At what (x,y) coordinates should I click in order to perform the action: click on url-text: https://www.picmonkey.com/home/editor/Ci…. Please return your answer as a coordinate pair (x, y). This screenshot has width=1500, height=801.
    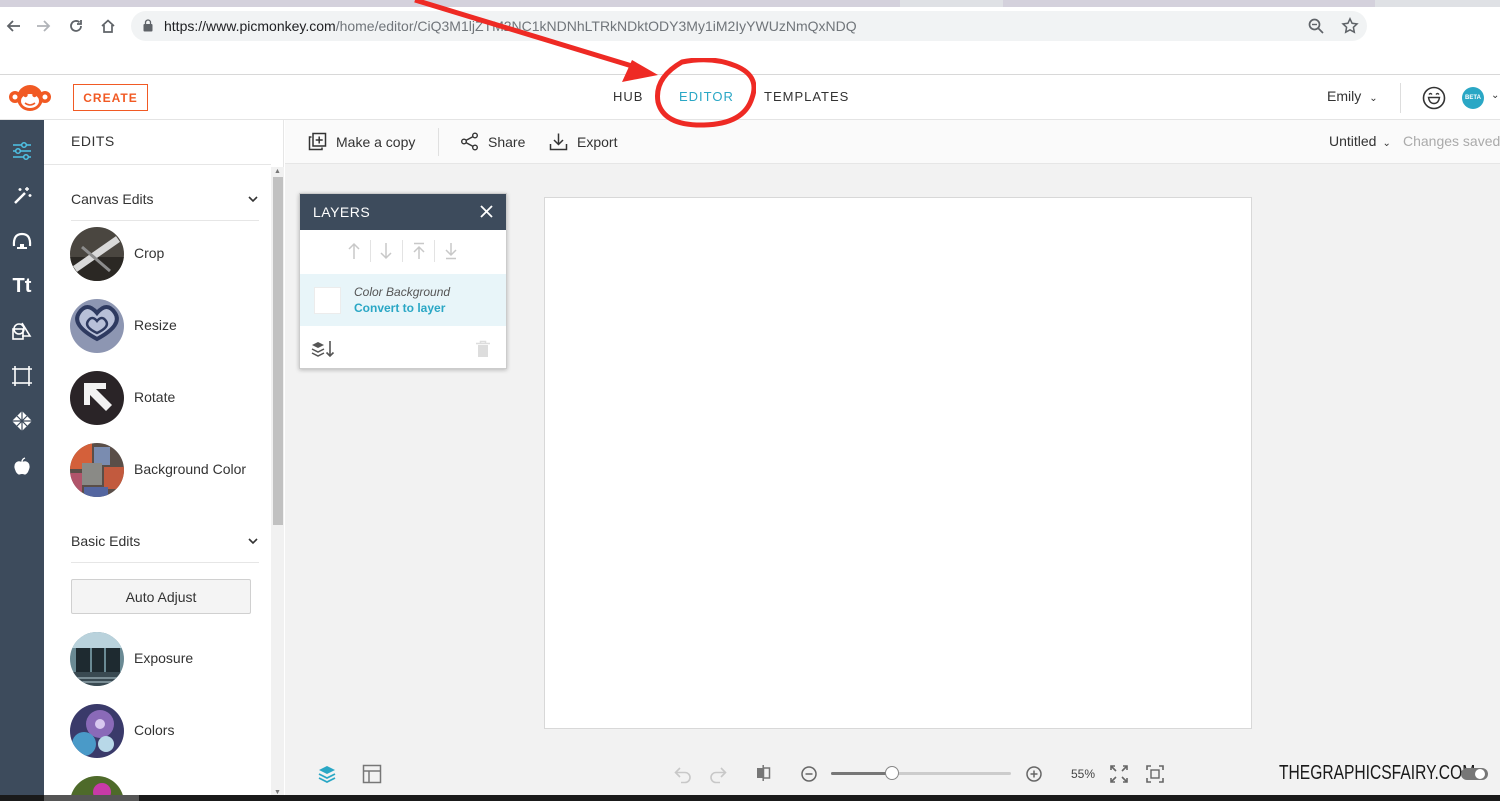
    Looking at the image, I should click on (510, 26).